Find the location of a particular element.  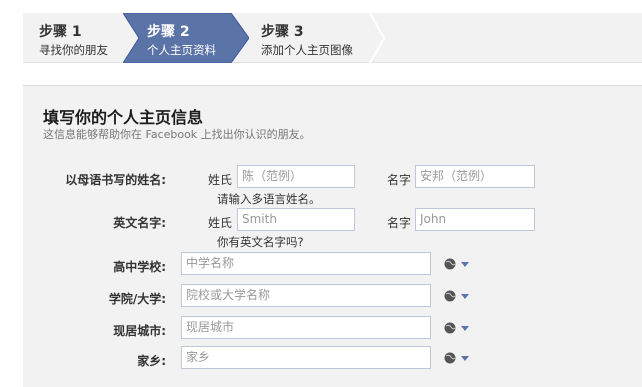

panel-subtitle: 这信息能够帮助你在 Facebook 上找出你认识的朋友。 is located at coordinates (177, 134).